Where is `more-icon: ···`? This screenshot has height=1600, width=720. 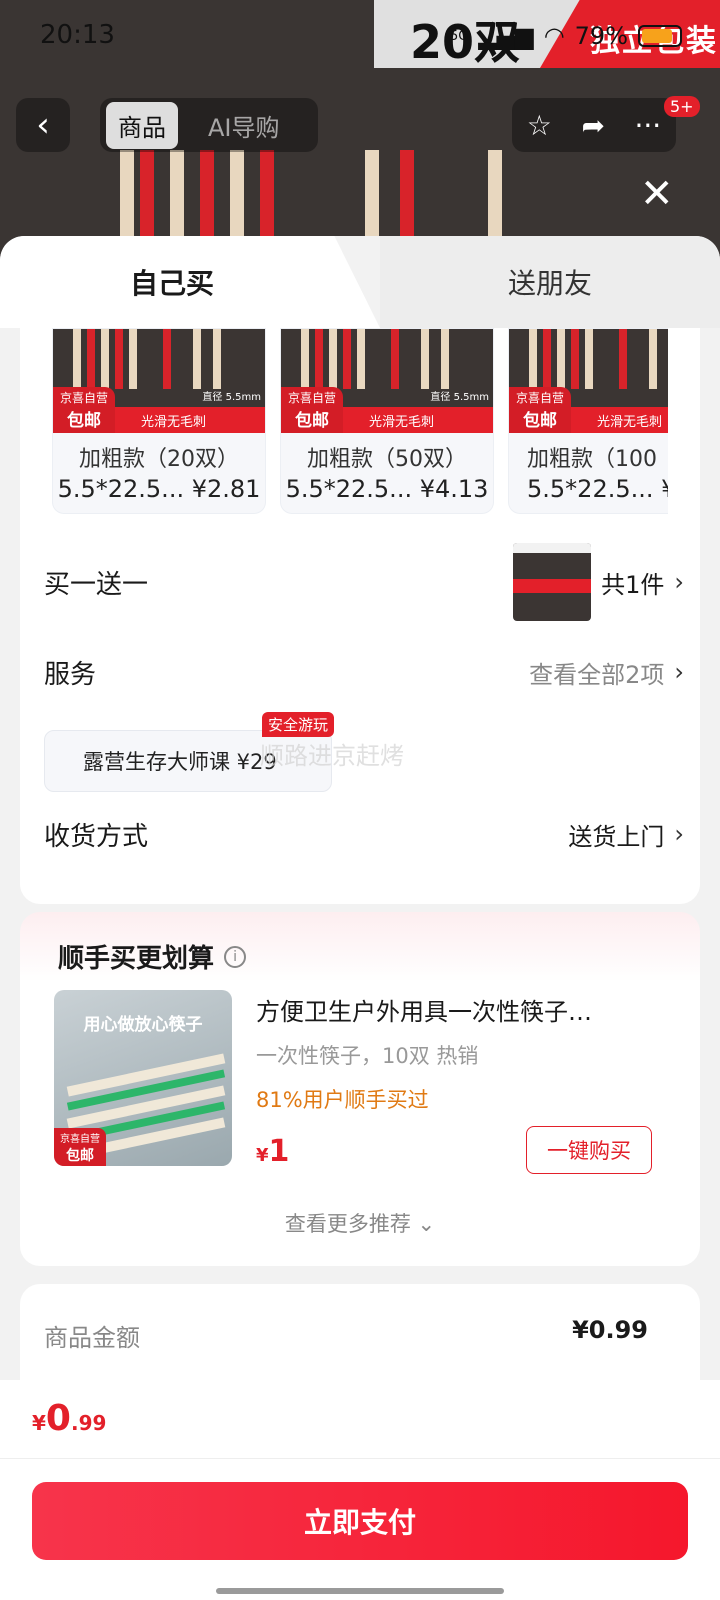 more-icon: ··· is located at coordinates (647, 125).